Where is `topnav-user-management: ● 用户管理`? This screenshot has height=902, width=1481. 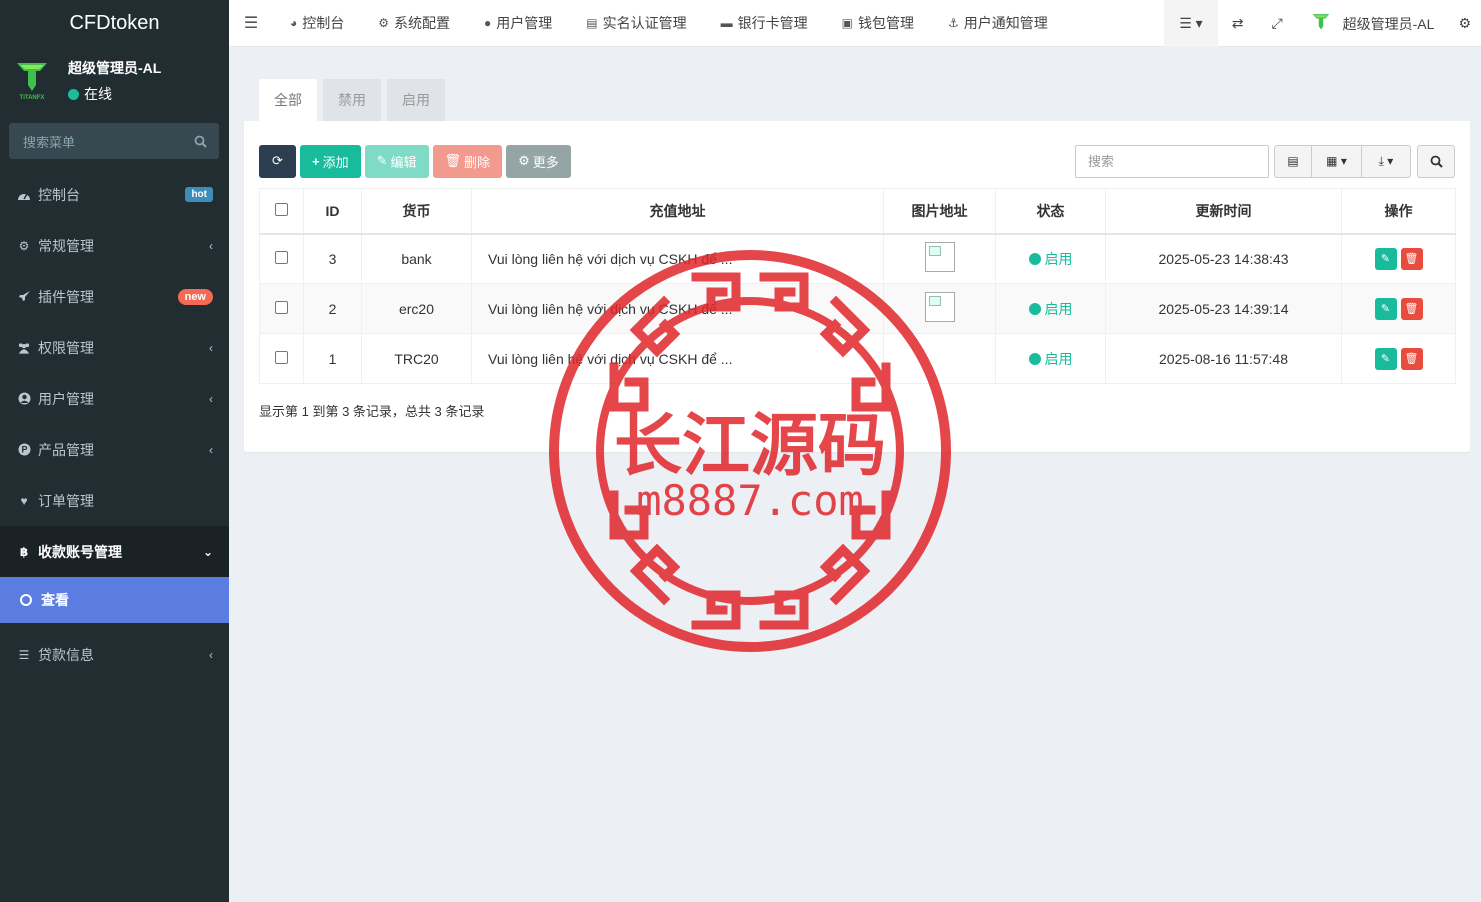
topnav-user-management: ● 用户管理 is located at coordinates (518, 23).